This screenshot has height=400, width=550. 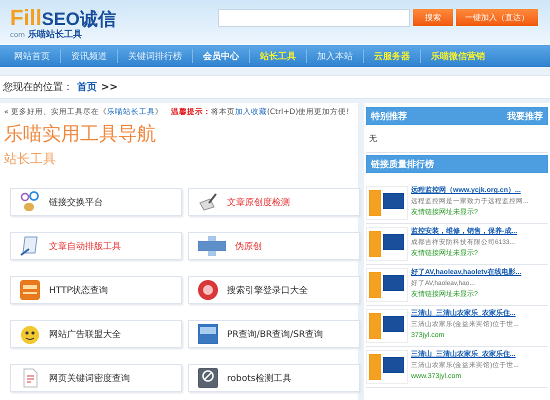 What do you see at coordinates (85, 246) in the screenshot?
I see `tool-label: 文章自动排版工具` at bounding box center [85, 246].